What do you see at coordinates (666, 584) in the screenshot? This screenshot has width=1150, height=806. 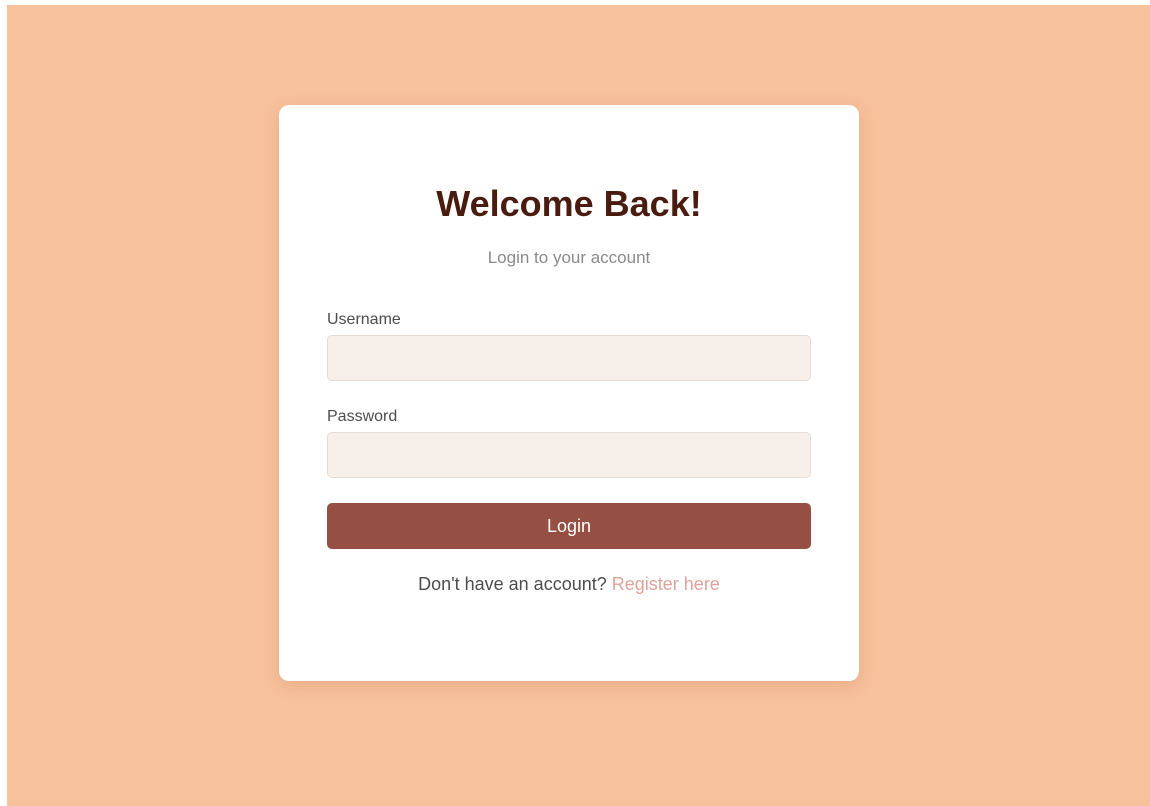 I see `register-link: Register here` at bounding box center [666, 584].